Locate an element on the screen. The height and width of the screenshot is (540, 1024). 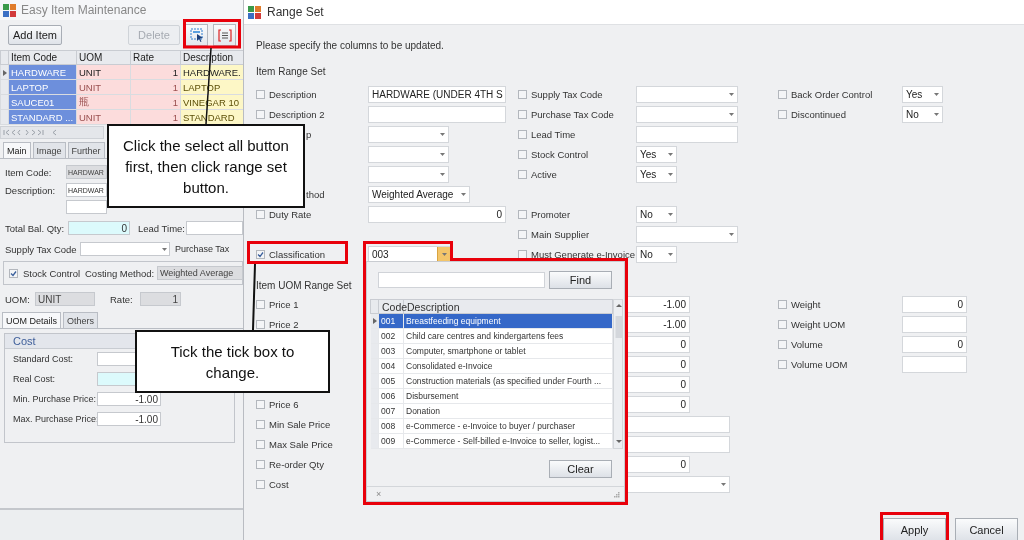
field-label: Max. Purchase Price: is located at coordinates (55, 419).